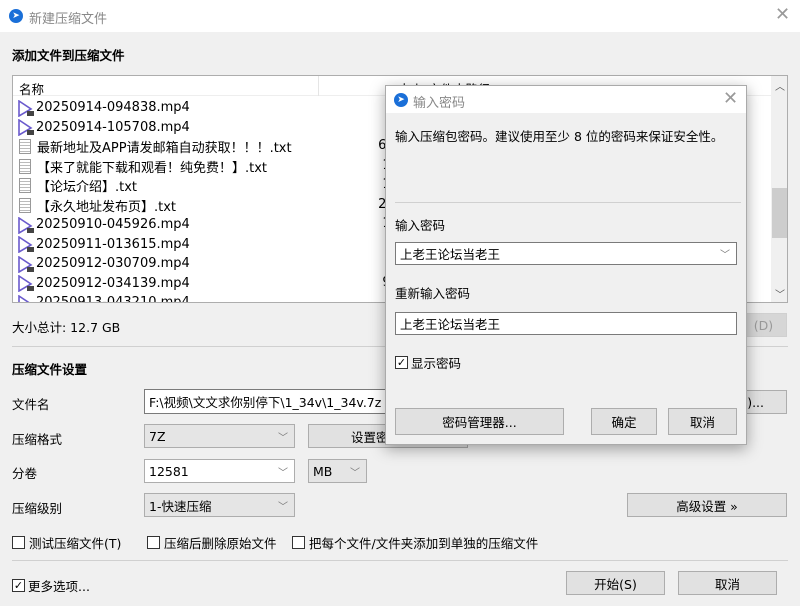 The image size is (800, 606). What do you see at coordinates (265, 402) in the screenshot?
I see `filename-value: F:\视频\文文求你别停下\1_34v\1_34v.7z` at bounding box center [265, 402].